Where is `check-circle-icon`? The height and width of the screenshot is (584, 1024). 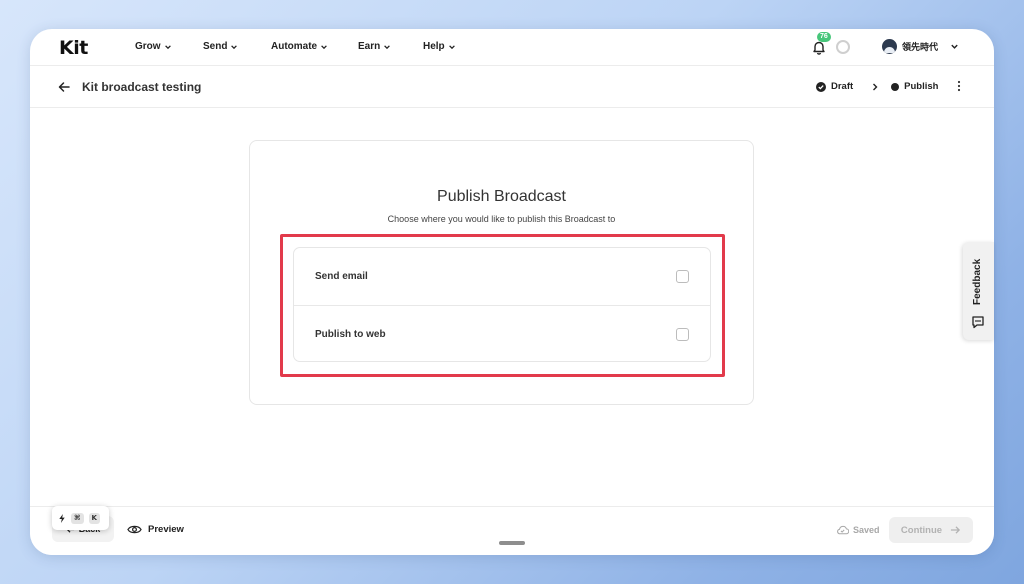 check-circle-icon is located at coordinates (821, 86).